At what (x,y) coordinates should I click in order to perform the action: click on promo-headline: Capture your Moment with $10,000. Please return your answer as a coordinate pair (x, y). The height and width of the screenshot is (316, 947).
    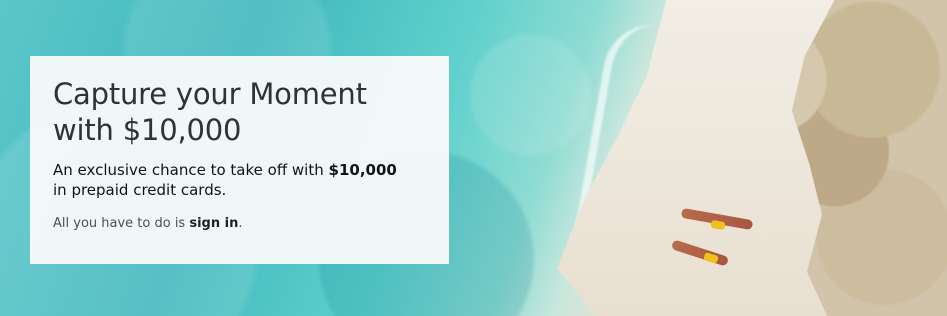
    Looking at the image, I should click on (240, 113).